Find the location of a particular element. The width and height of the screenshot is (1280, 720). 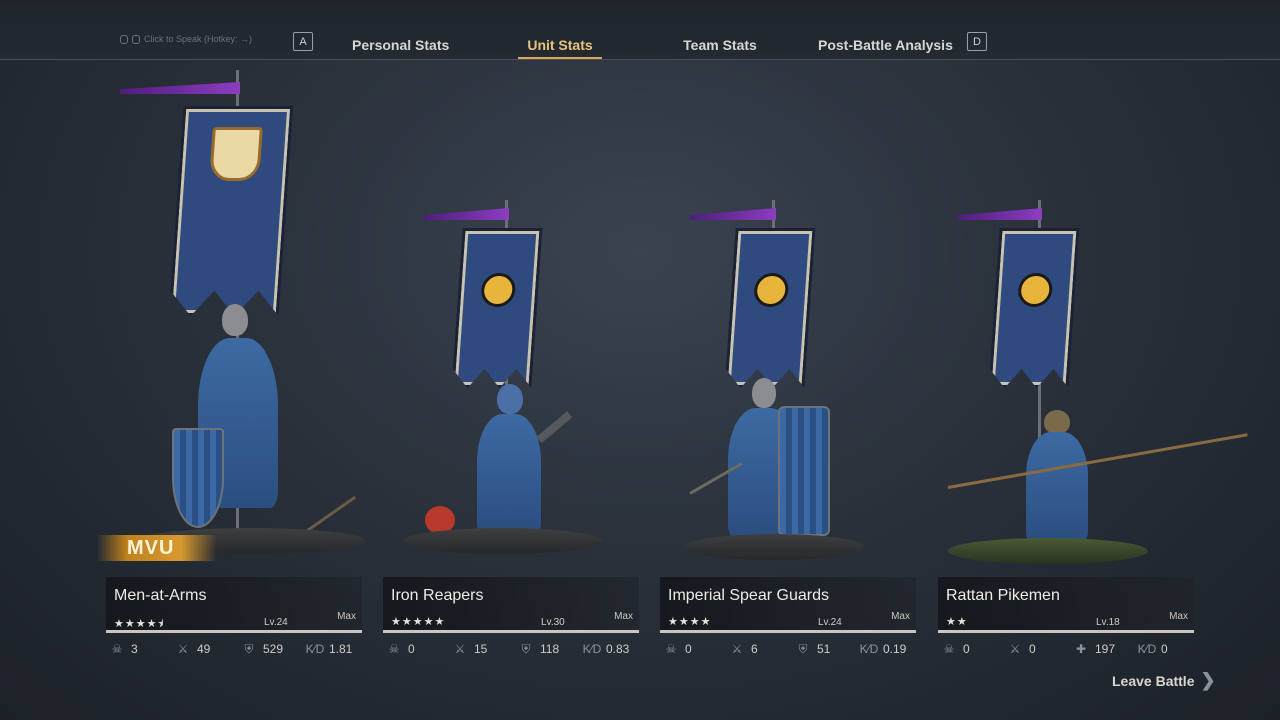

unit-info-panel: Imperial Spear Guards Max ★★★★ Lv.24 is located at coordinates (788, 605).